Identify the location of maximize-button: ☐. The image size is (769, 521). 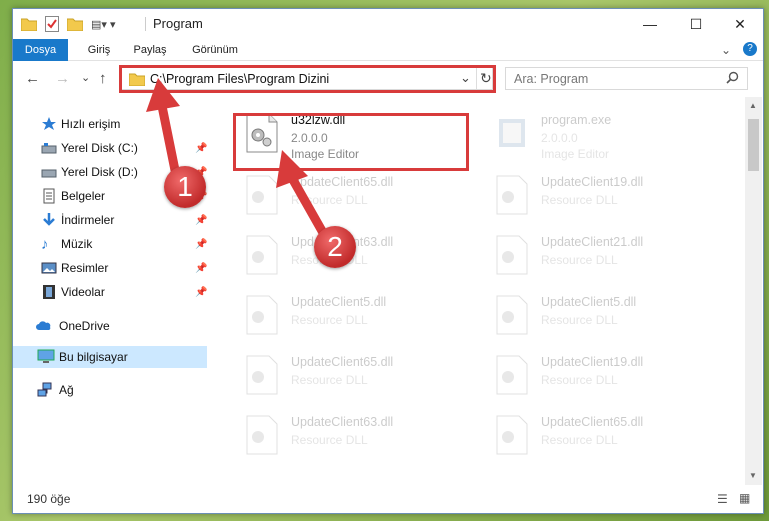
(696, 24).